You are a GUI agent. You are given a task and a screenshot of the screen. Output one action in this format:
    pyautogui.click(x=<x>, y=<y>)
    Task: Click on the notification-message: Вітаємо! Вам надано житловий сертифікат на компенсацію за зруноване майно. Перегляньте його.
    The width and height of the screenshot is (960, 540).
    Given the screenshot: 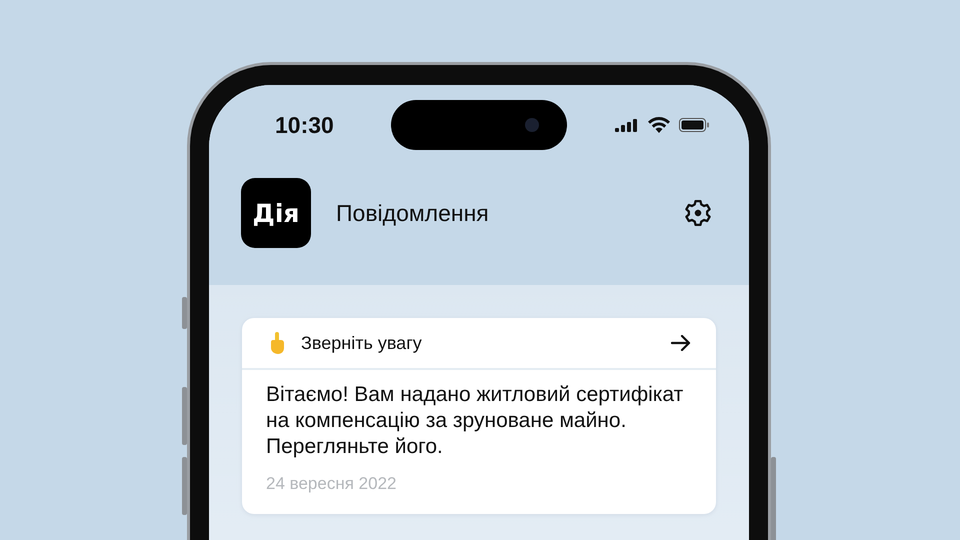 What is the action you would take?
    pyautogui.click(x=475, y=421)
    